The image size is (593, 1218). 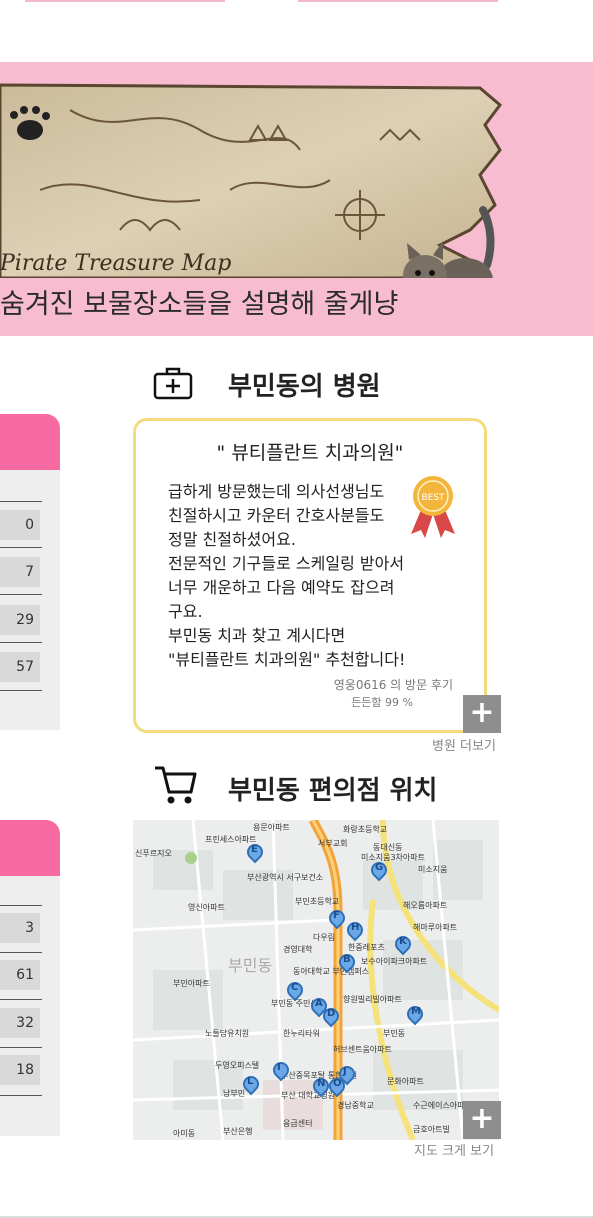 I want to click on store-pin-h: H, so click(x=355, y=930).